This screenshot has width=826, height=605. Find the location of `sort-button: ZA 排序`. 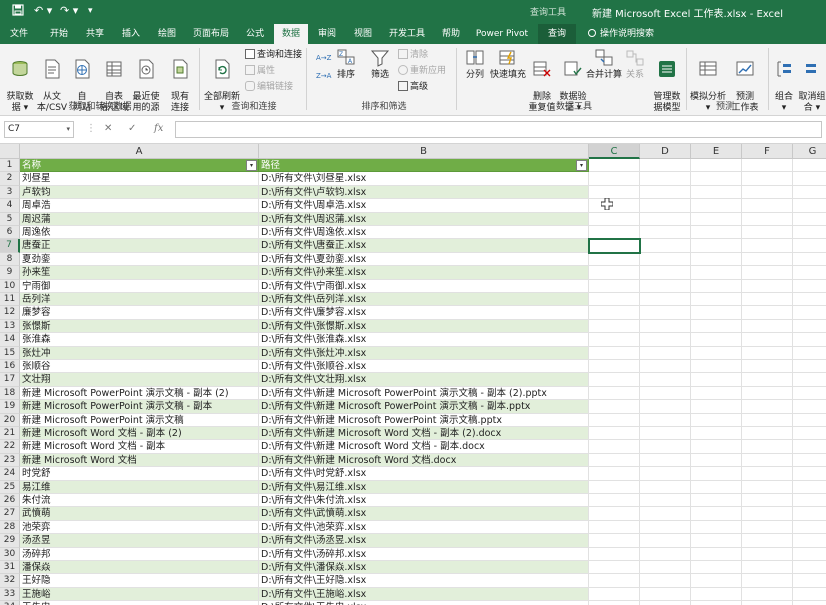

sort-button: ZA 排序 is located at coordinates (346, 64).